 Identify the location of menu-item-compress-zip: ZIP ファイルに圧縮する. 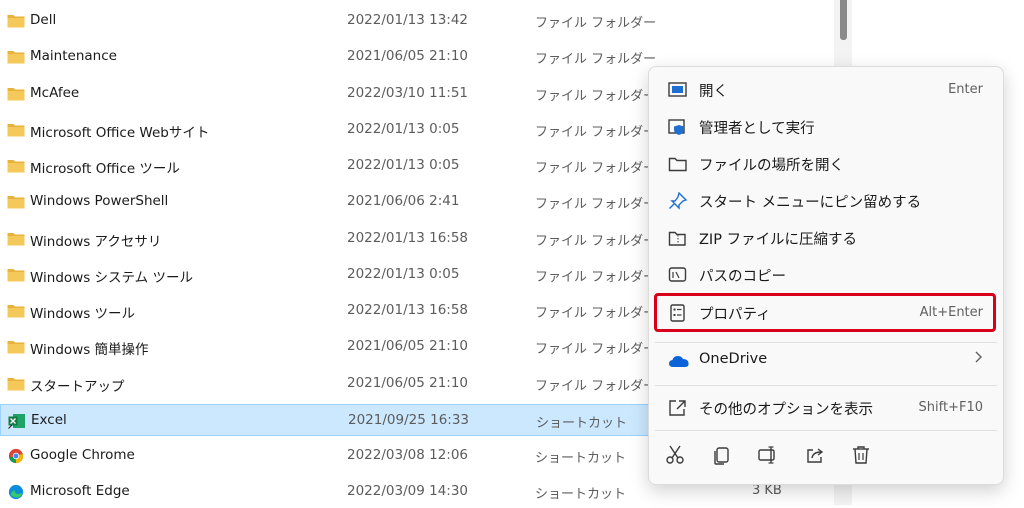
(825, 238).